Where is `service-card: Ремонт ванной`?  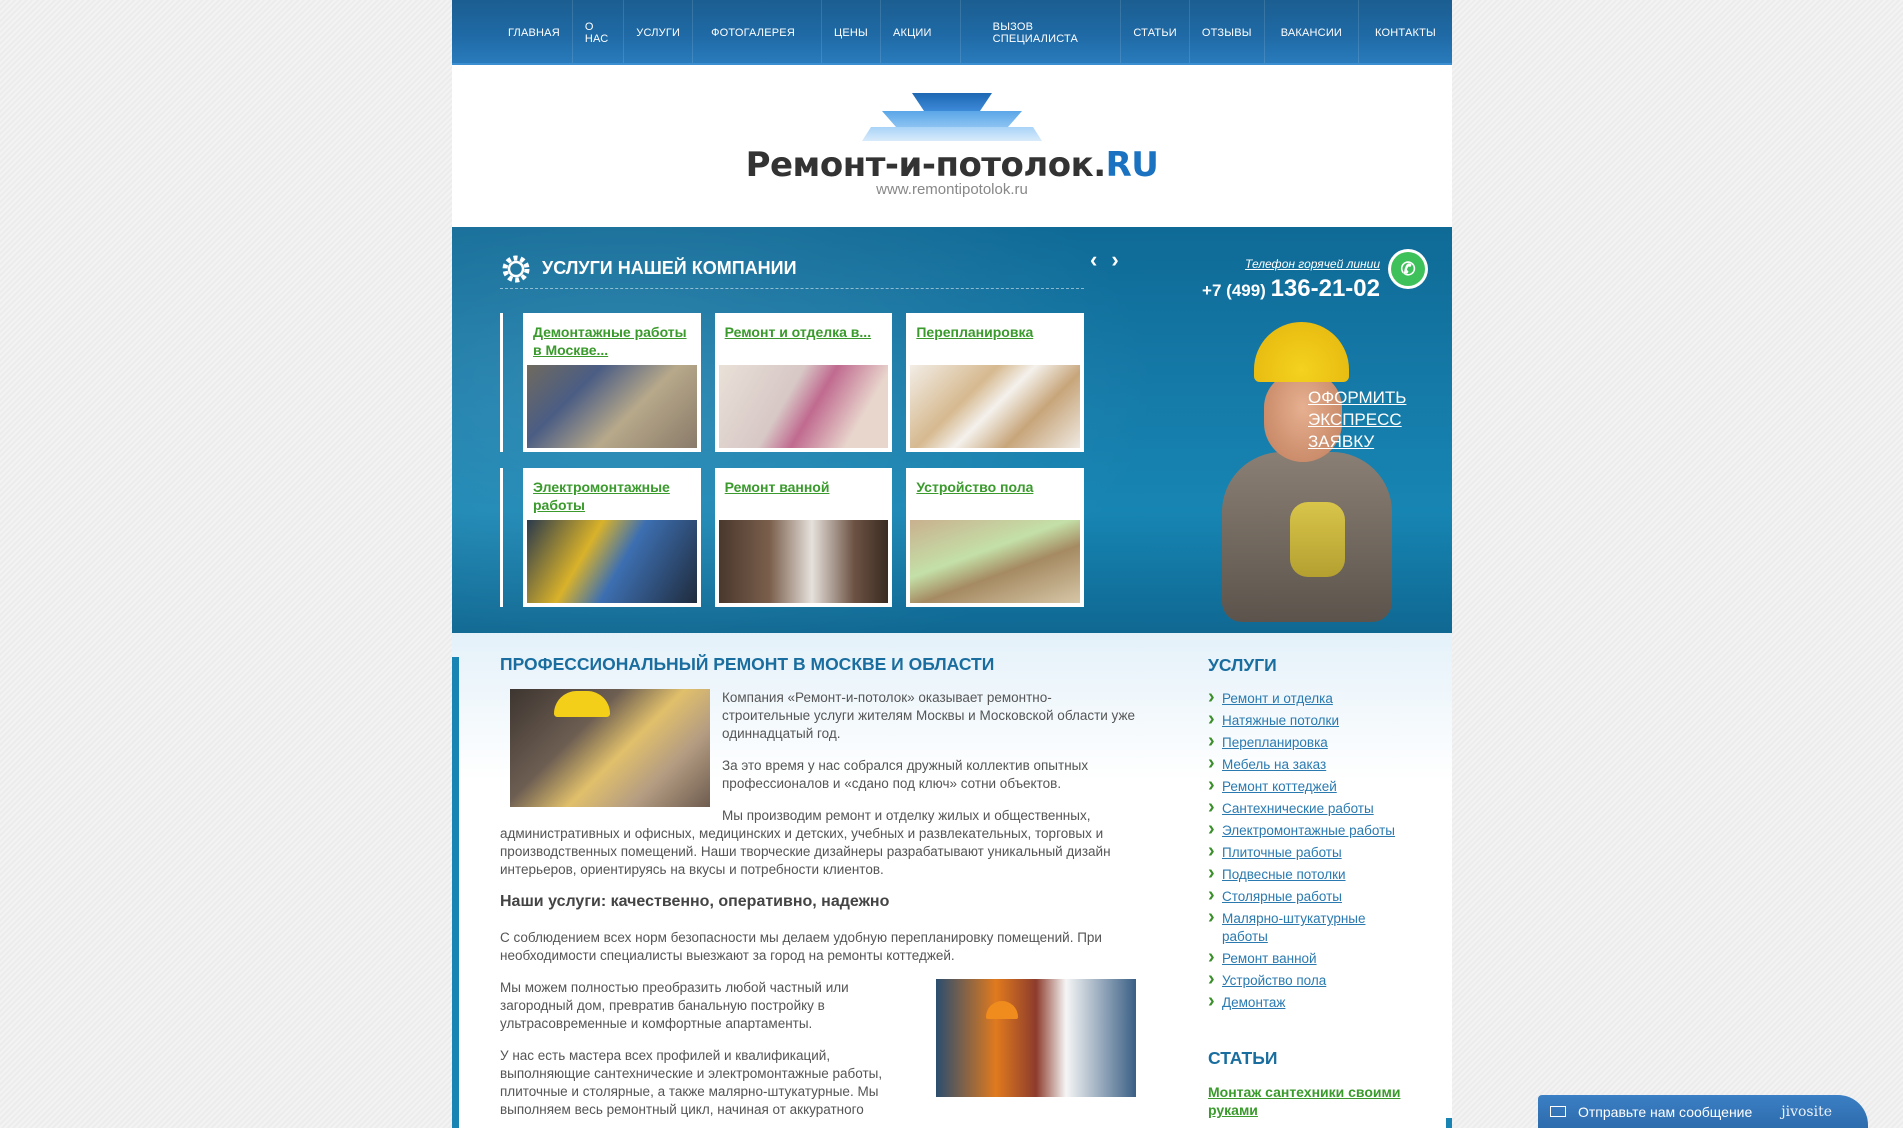
service-card: Ремонт ванной is located at coordinates (803, 537).